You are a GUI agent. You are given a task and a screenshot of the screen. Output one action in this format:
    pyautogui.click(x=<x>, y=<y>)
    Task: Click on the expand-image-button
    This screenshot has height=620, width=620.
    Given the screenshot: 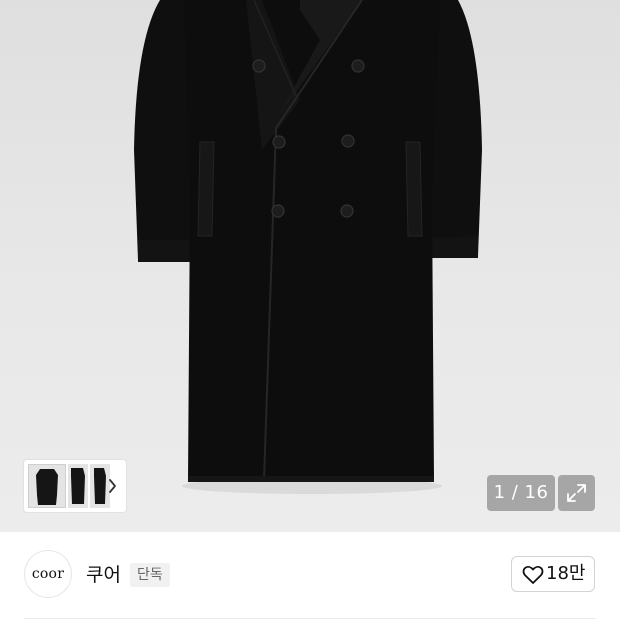 What is the action you would take?
    pyautogui.click(x=576, y=493)
    